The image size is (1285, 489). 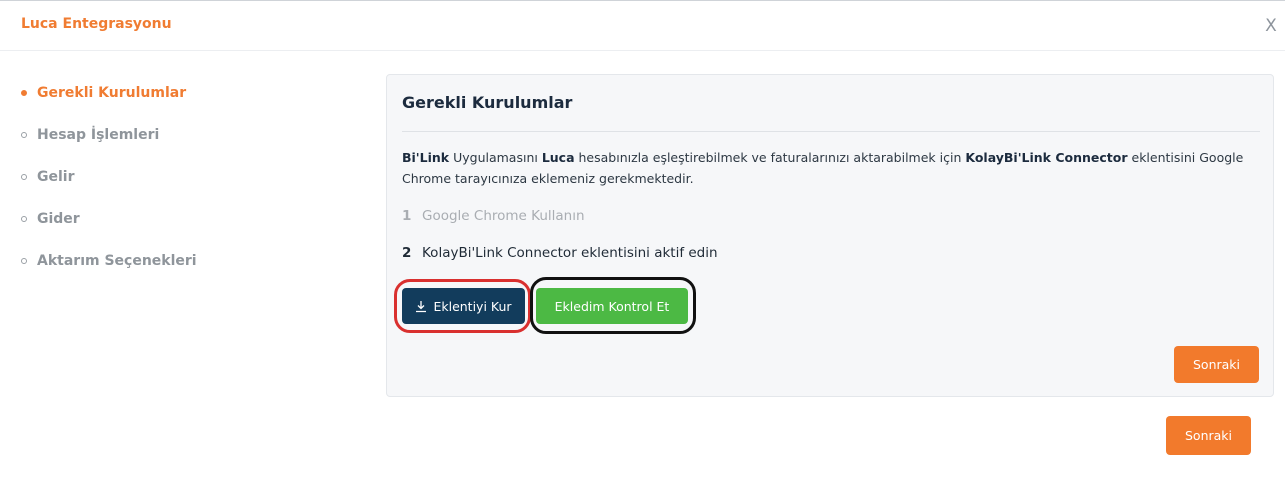 What do you see at coordinates (421, 306) in the screenshot?
I see `download-icon` at bounding box center [421, 306].